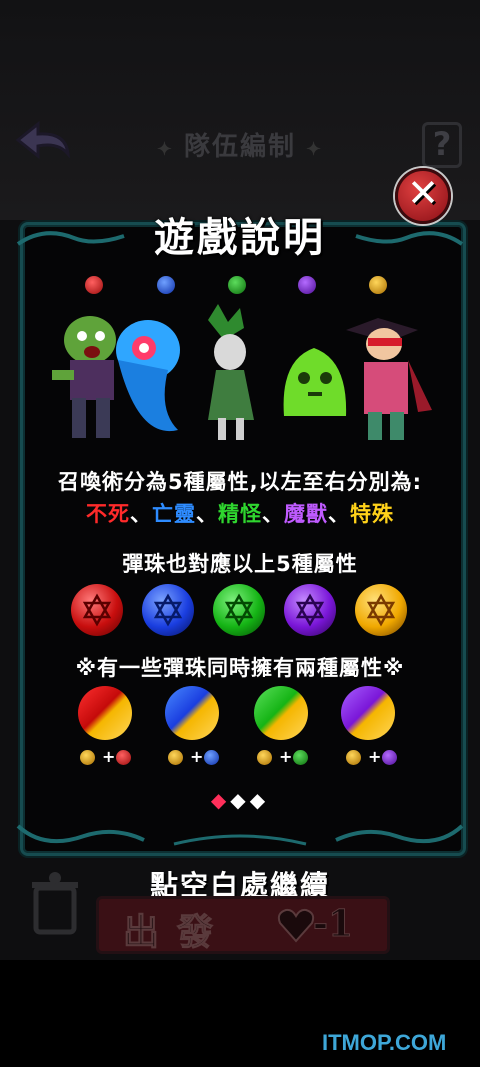 The height and width of the screenshot is (1067, 480). I want to click on start-cost: -1, so click(333, 924).